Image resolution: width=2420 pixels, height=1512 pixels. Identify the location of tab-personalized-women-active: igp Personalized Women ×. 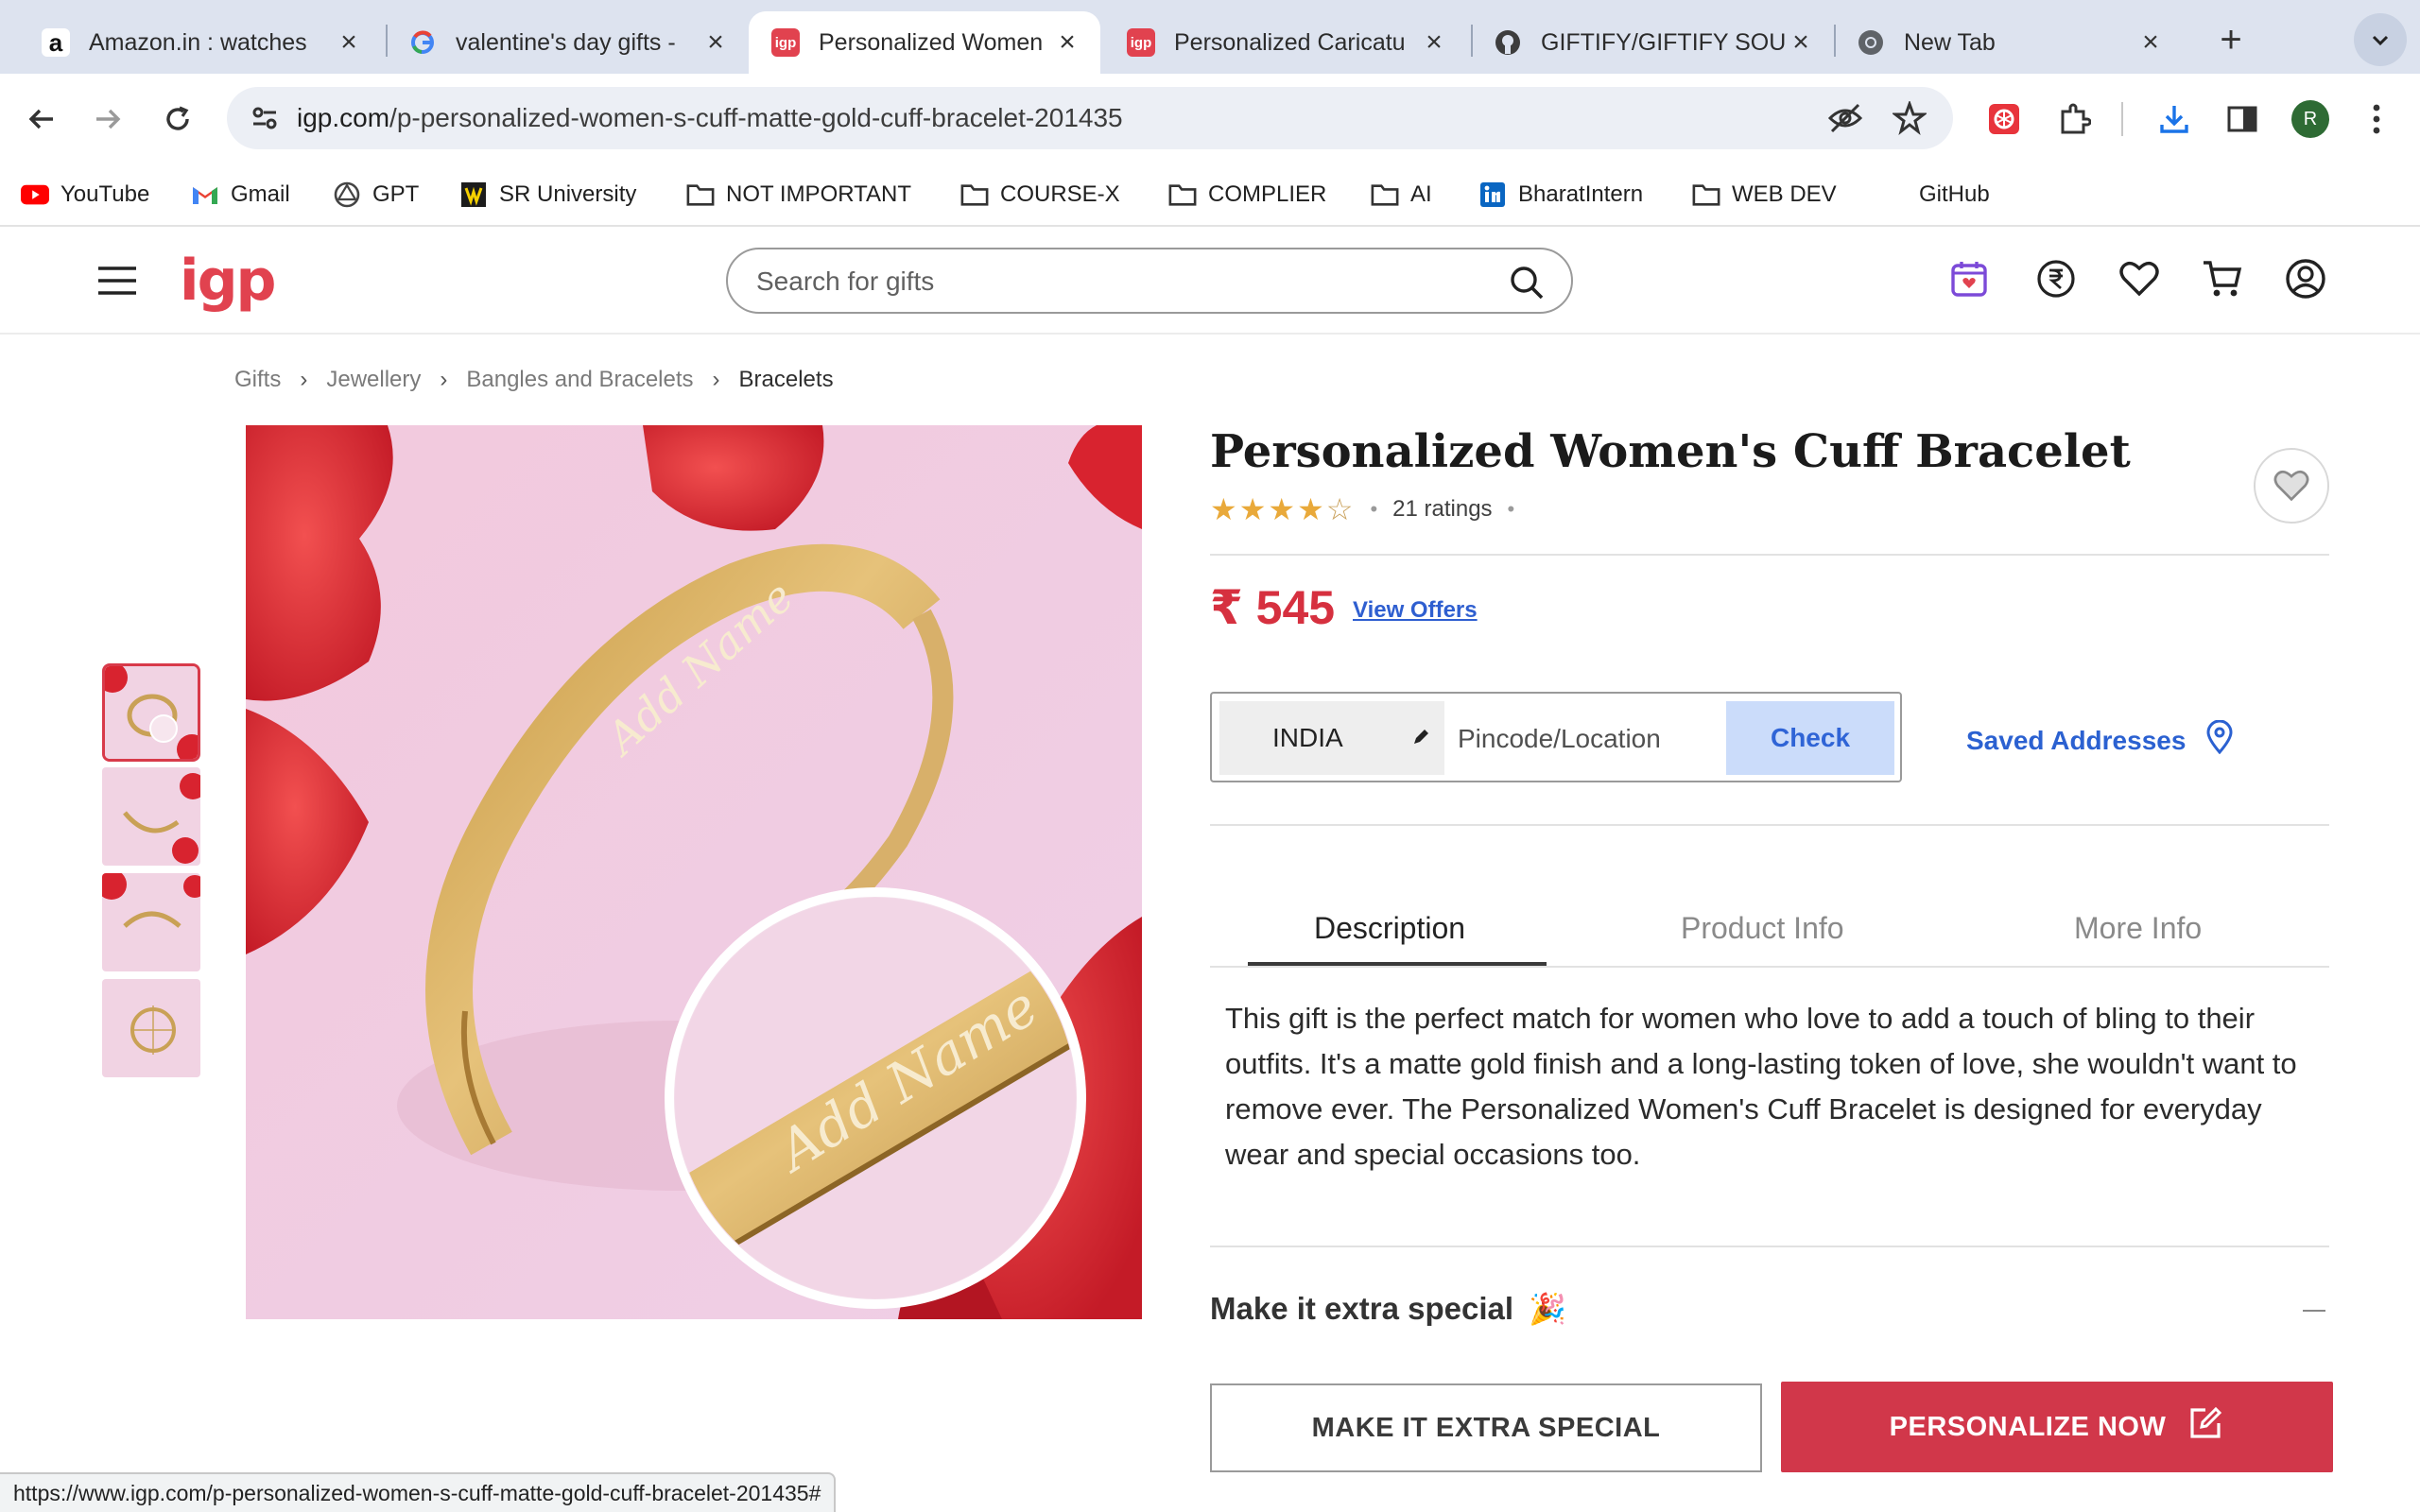
(924, 42).